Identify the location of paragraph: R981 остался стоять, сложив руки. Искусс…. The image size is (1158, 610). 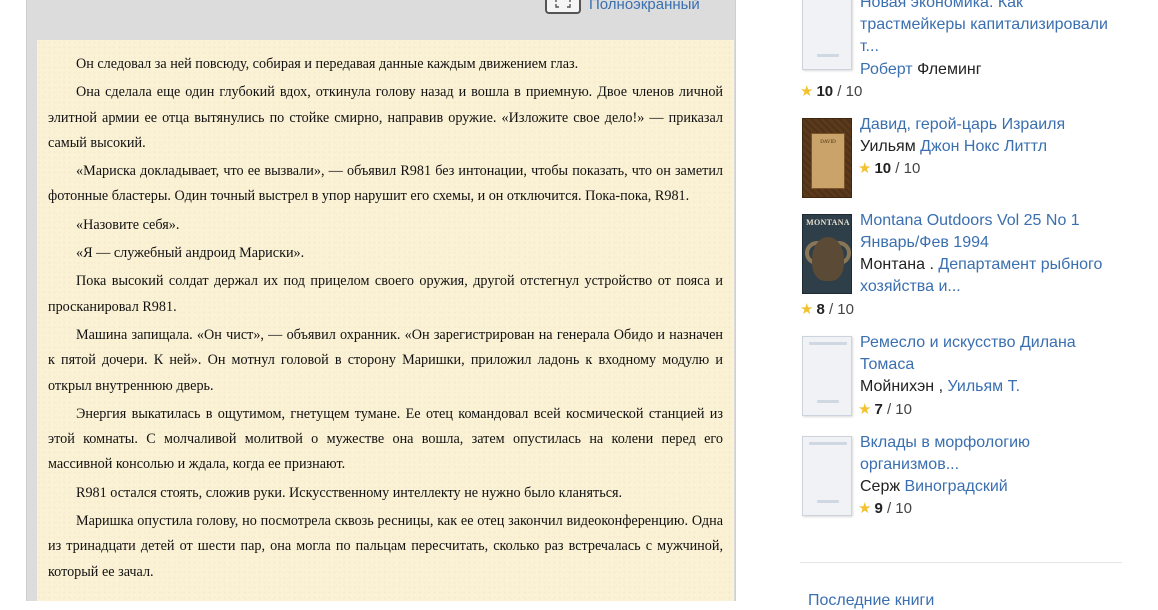
(349, 492).